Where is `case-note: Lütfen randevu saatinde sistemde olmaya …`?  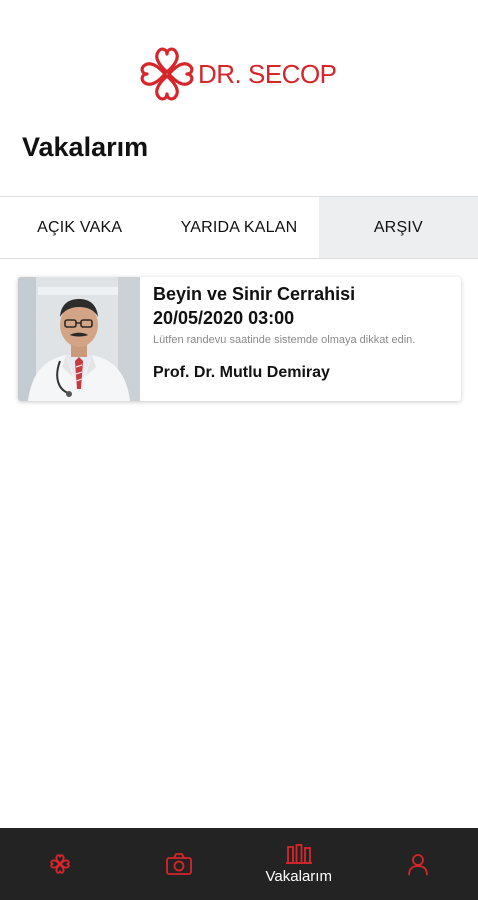 case-note: Lütfen randevu saatinde sistemde olmaya … is located at coordinates (284, 340).